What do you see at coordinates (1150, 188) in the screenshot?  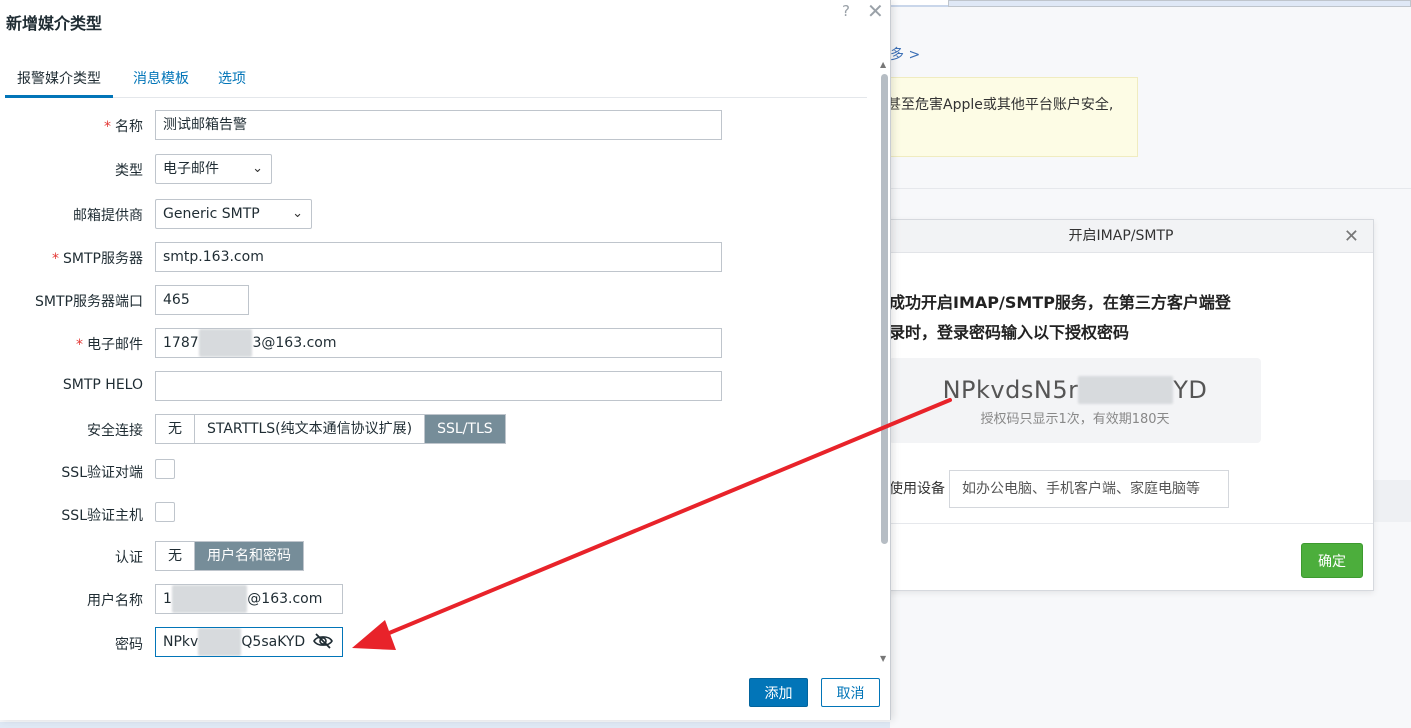 I see `divider` at bounding box center [1150, 188].